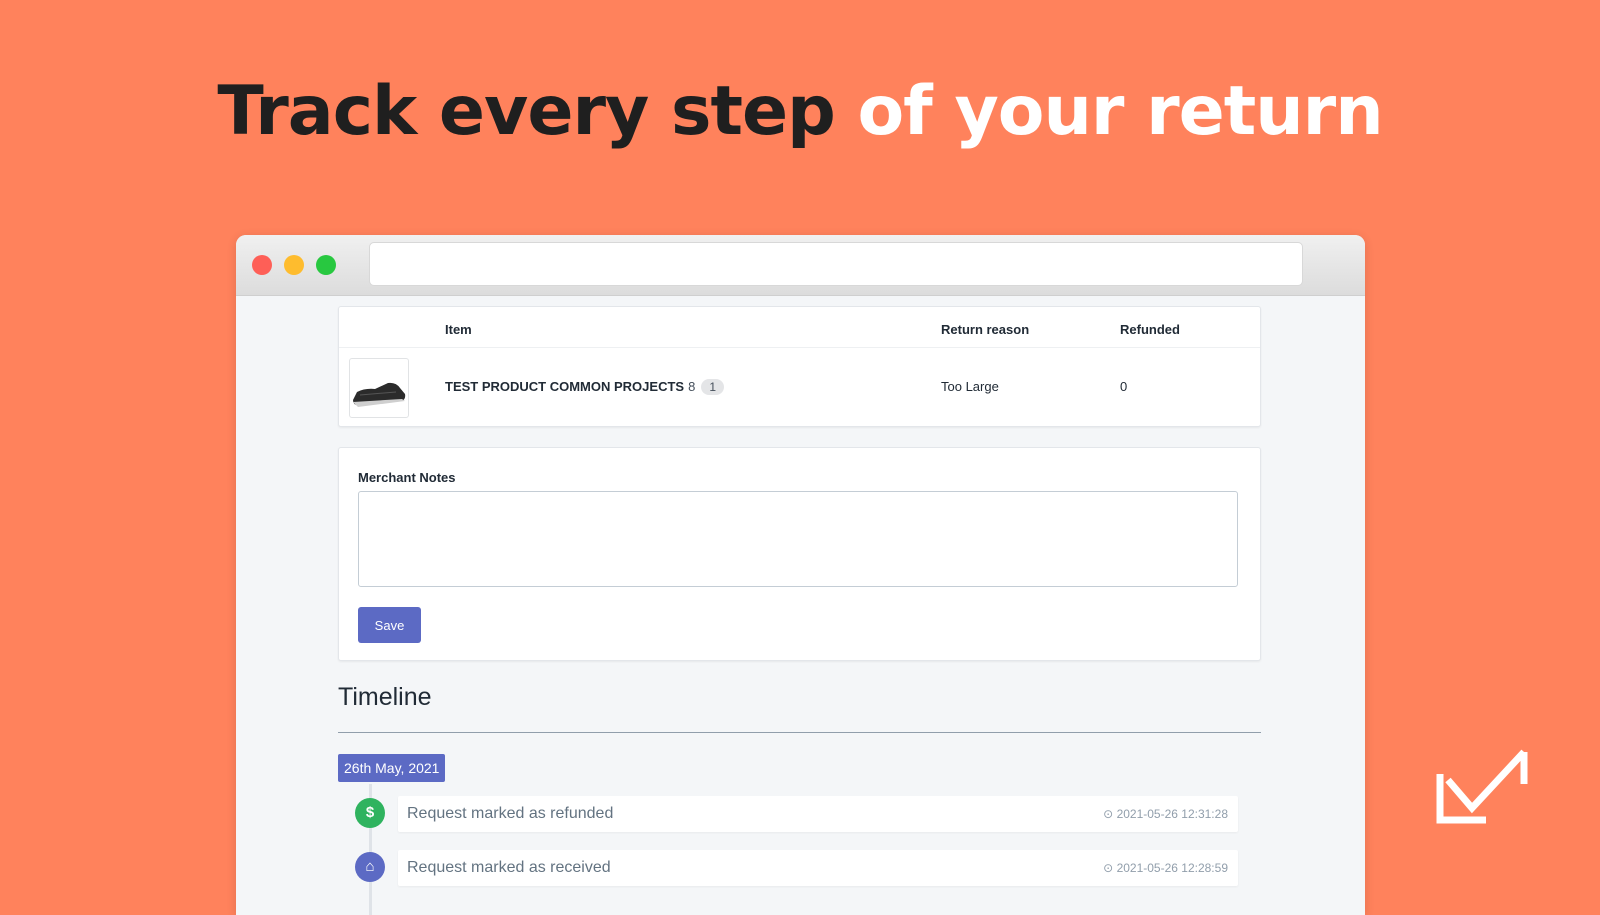 The width and height of the screenshot is (1600, 915). What do you see at coordinates (970, 386) in the screenshot?
I see `return-reason-cell: Too Large` at bounding box center [970, 386].